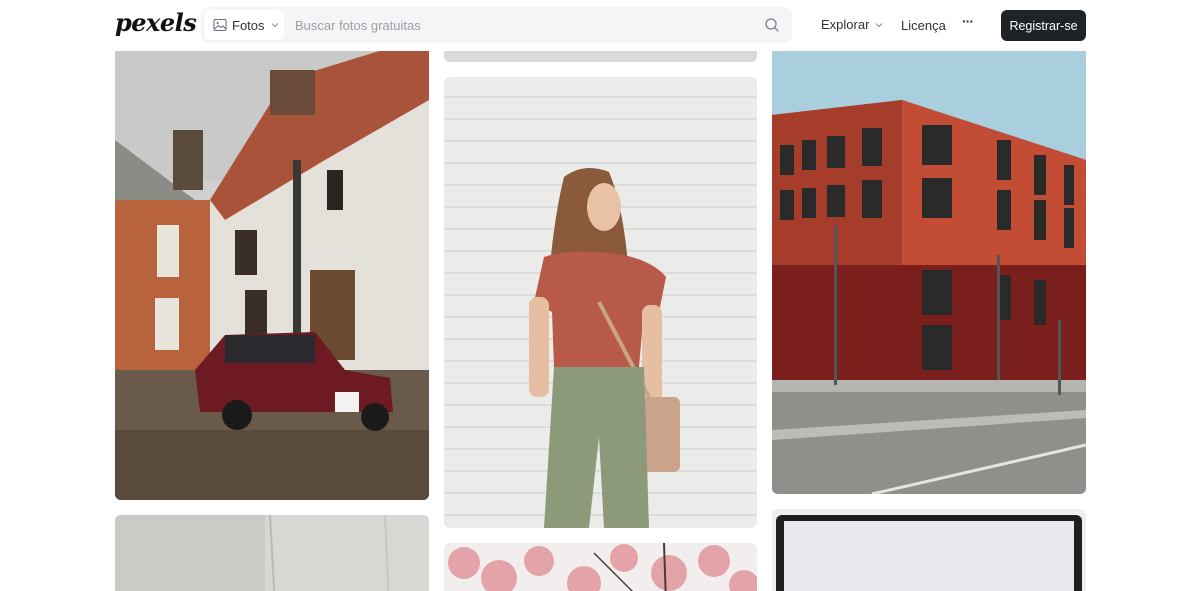  I want to click on search-bar: Fotos, so click(496, 25).